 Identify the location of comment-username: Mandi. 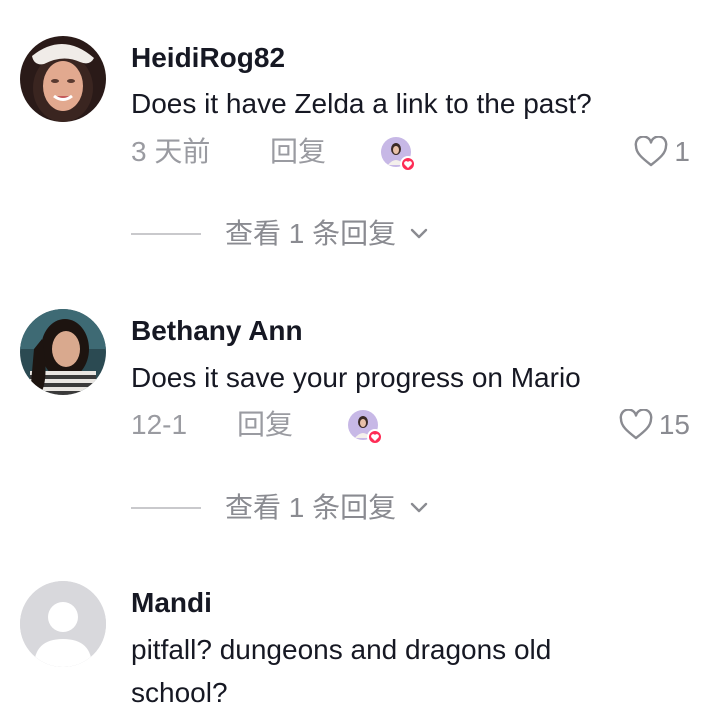
(171, 603).